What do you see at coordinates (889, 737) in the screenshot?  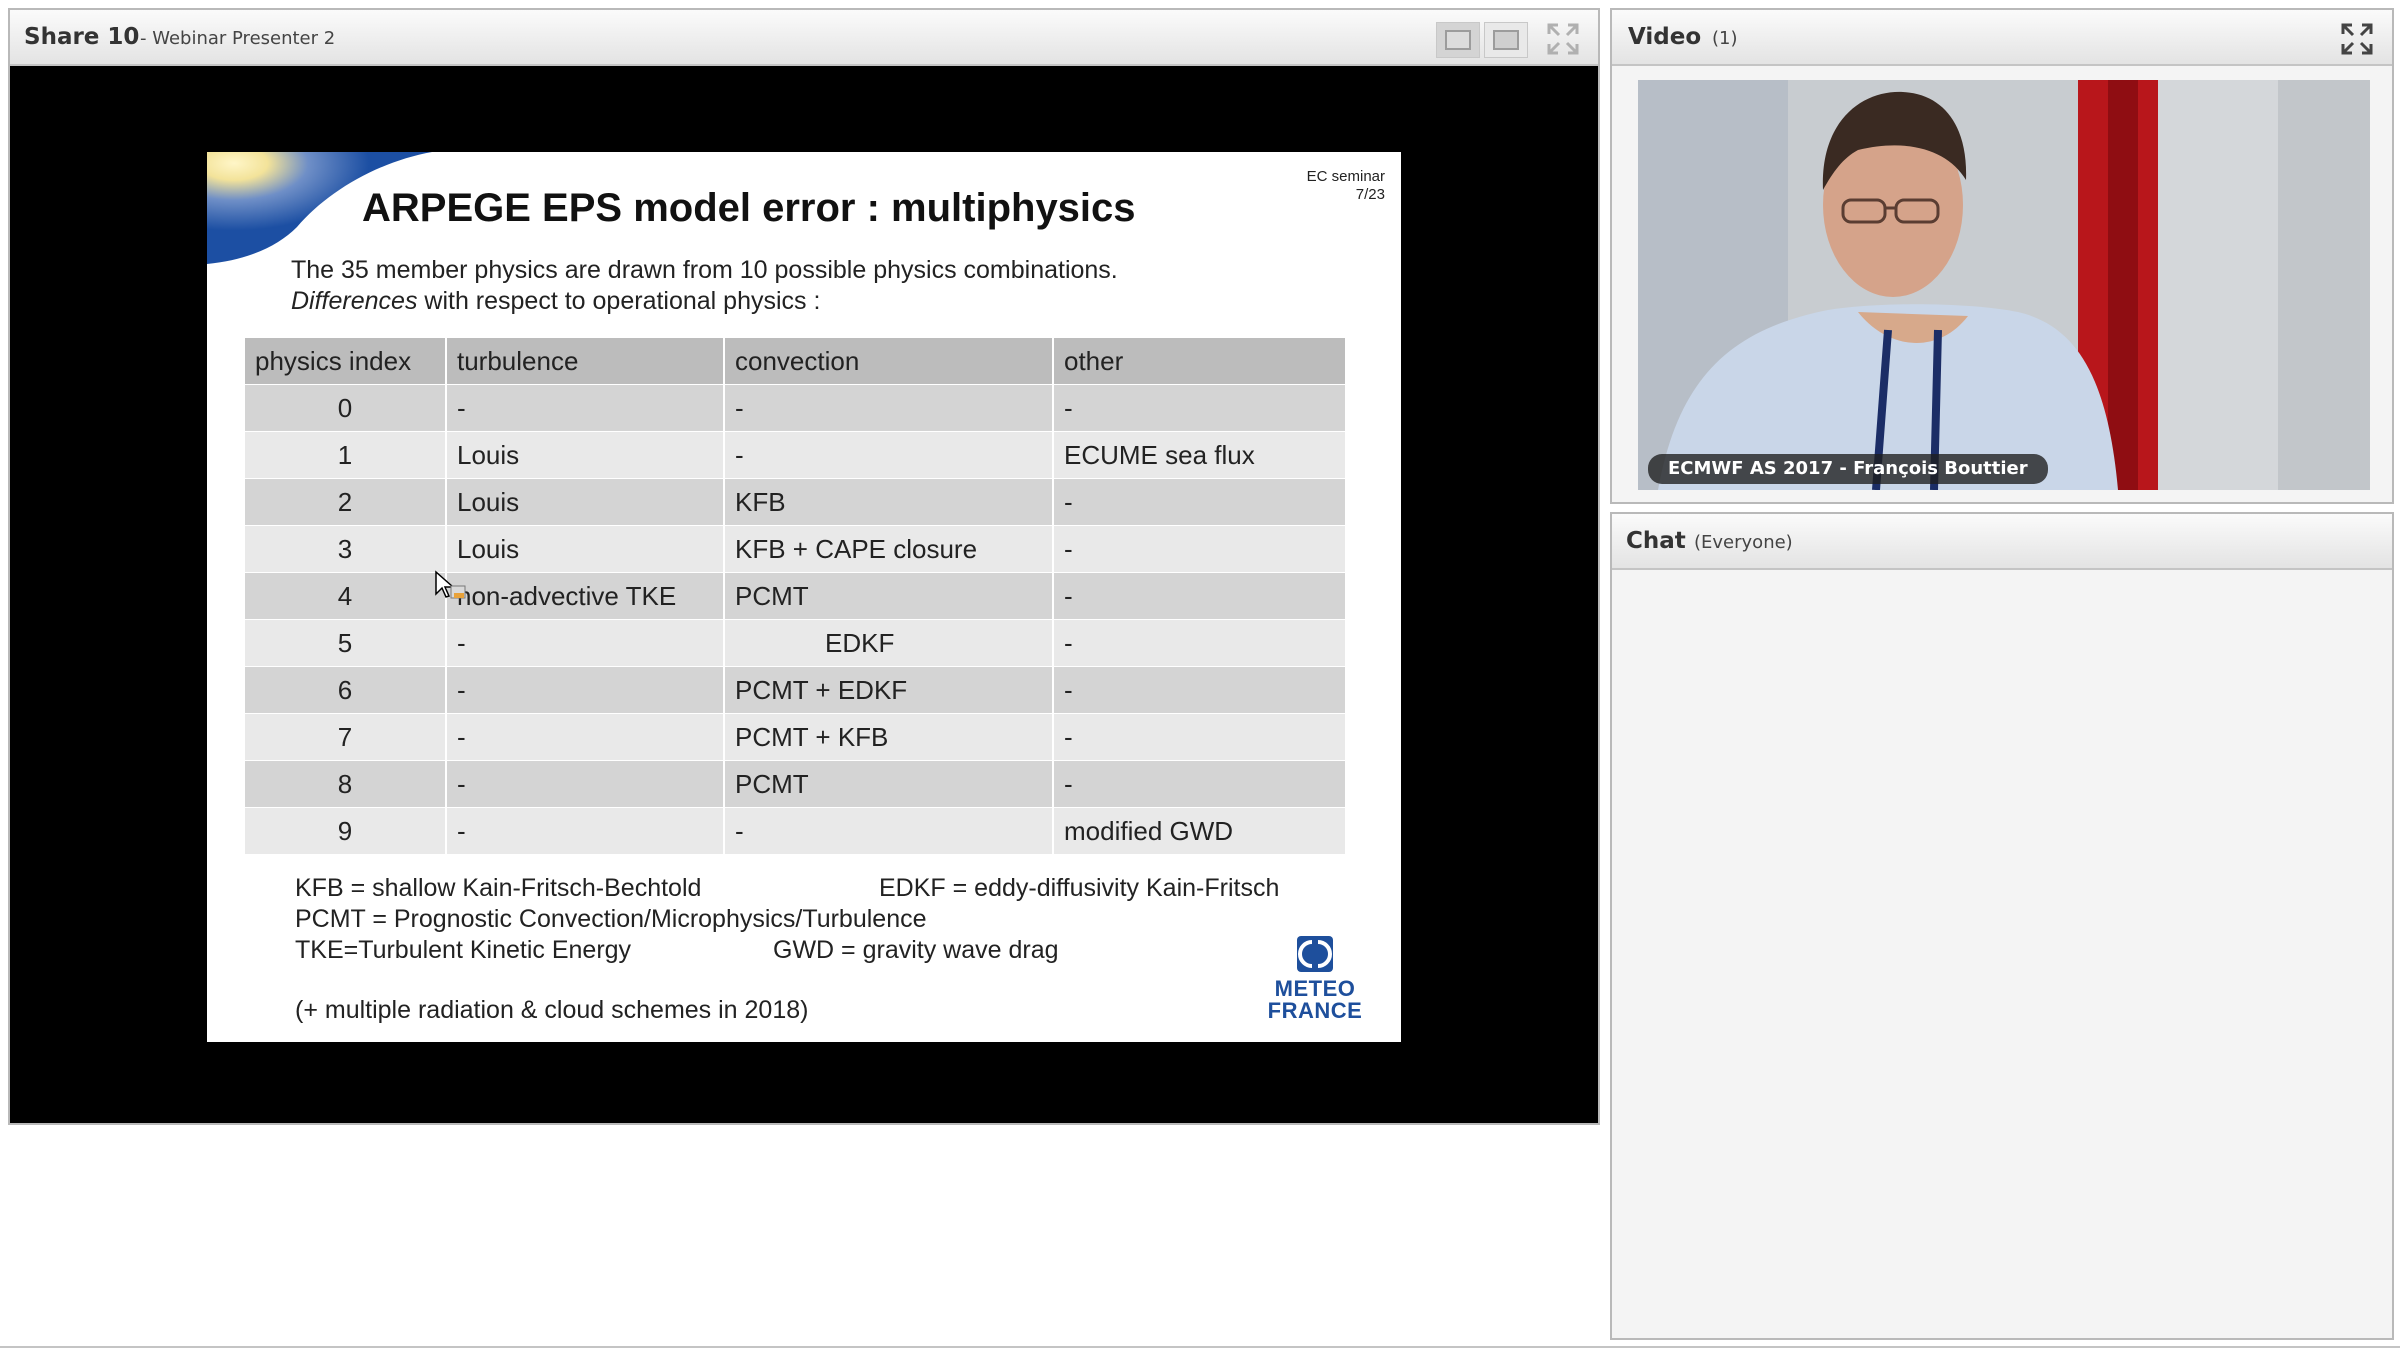 I see `cell-convection: PCMT + KFB` at bounding box center [889, 737].